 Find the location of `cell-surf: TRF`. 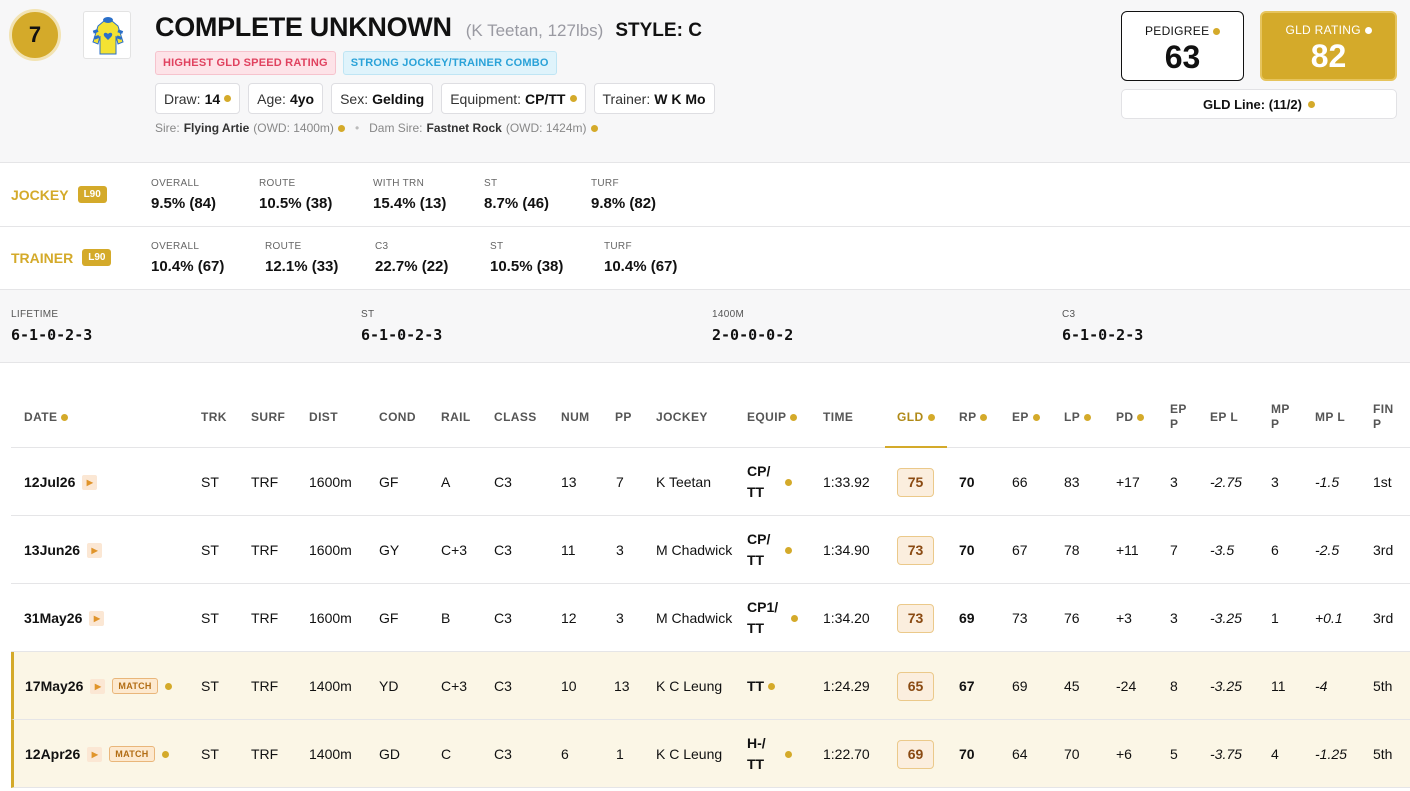

cell-surf: TRF is located at coordinates (265, 482).